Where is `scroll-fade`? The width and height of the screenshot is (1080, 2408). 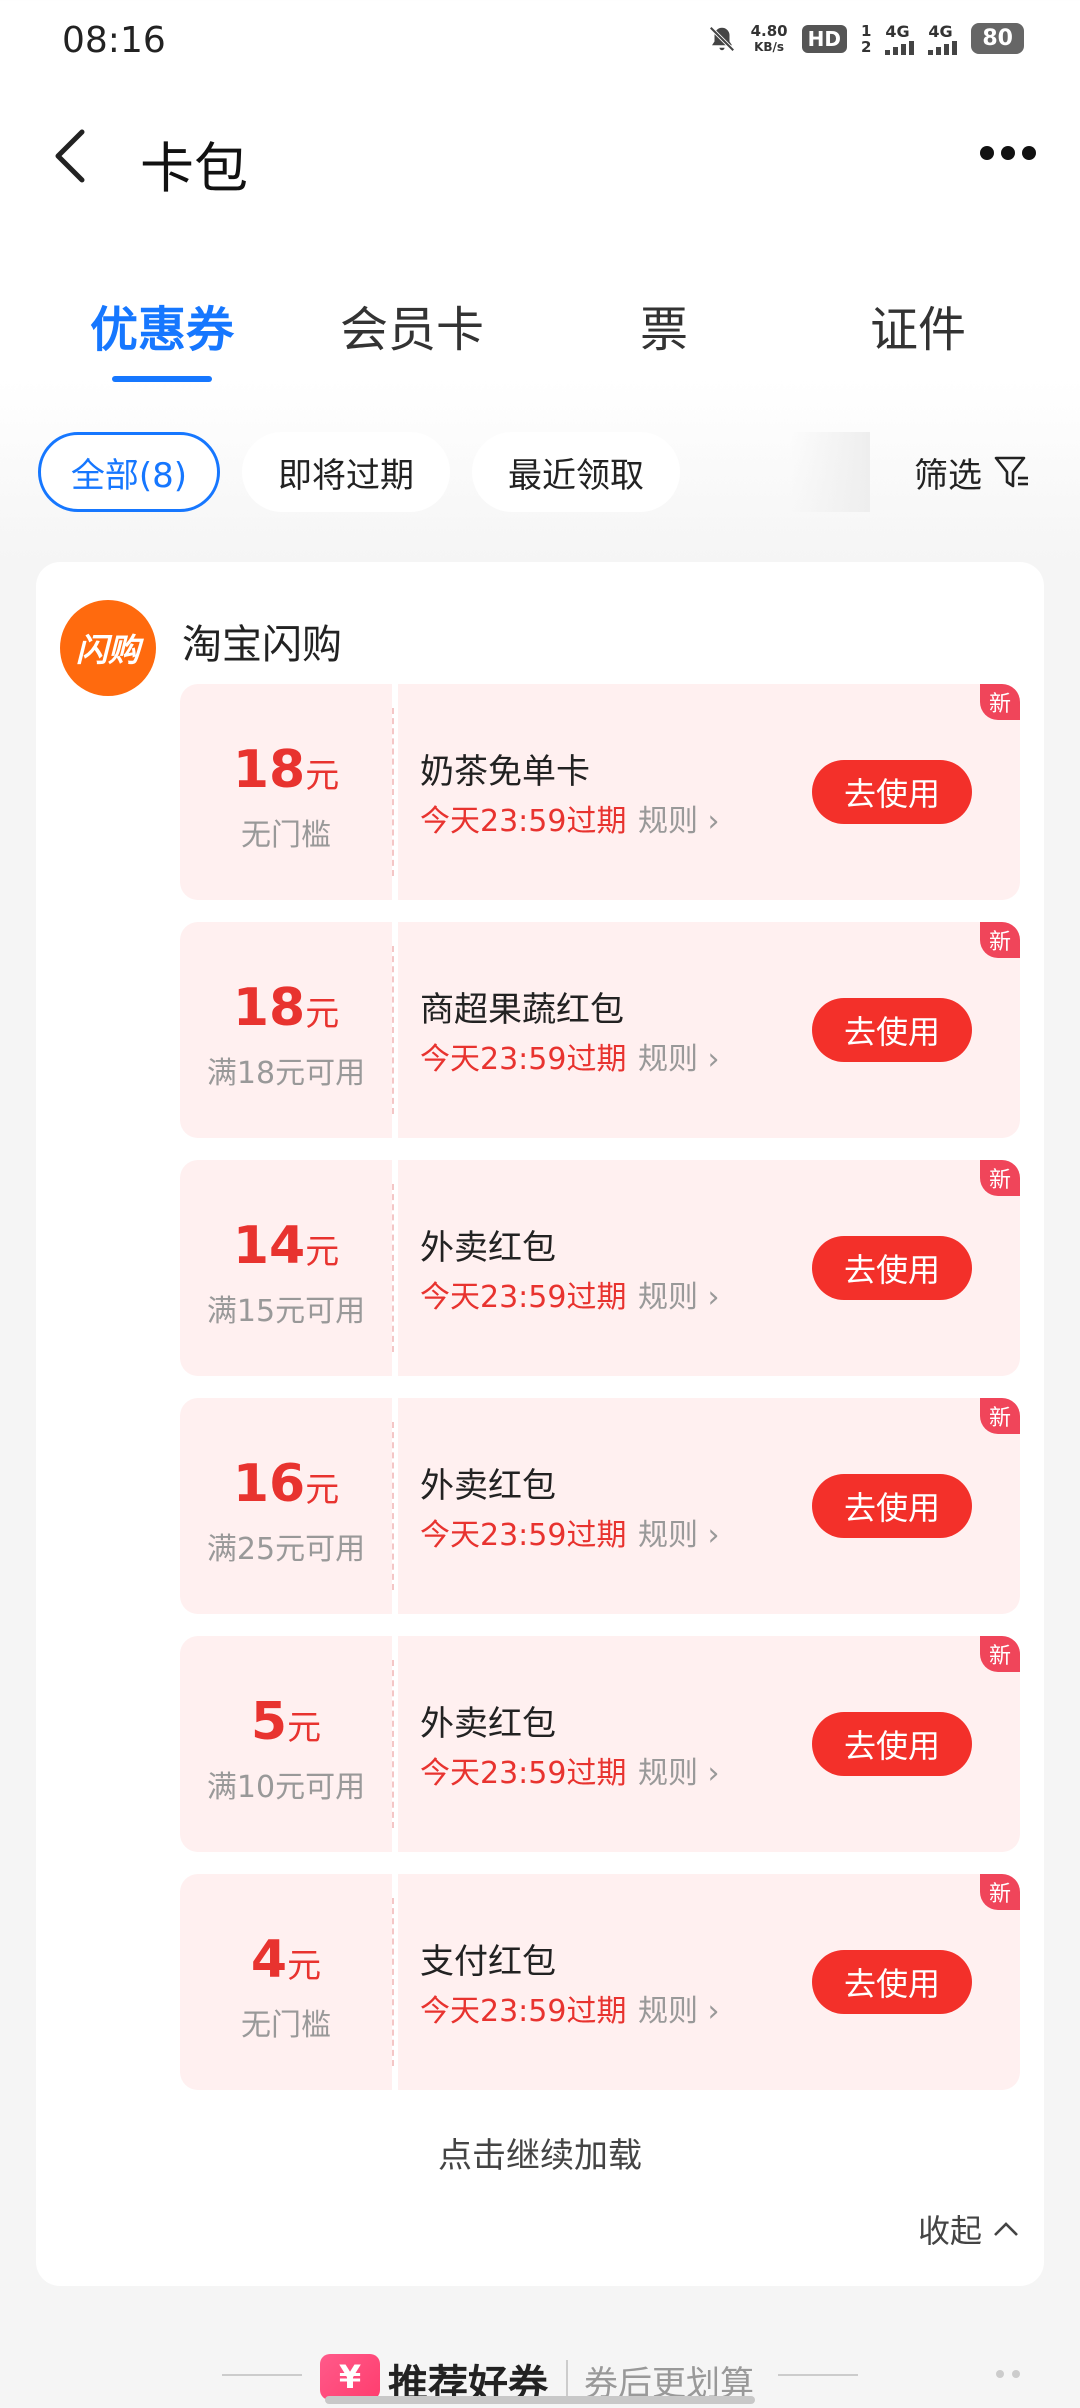
scroll-fade is located at coordinates (830, 472).